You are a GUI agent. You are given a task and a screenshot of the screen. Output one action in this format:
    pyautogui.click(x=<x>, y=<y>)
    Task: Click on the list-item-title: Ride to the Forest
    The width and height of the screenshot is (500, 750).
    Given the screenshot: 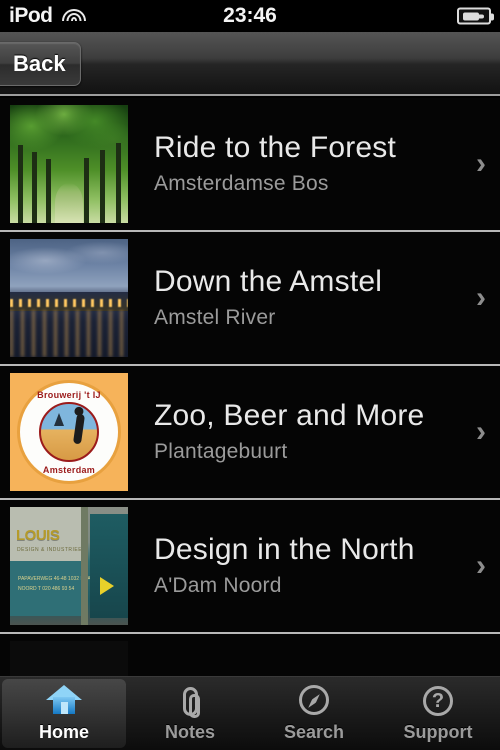 What is the action you would take?
    pyautogui.click(x=275, y=148)
    